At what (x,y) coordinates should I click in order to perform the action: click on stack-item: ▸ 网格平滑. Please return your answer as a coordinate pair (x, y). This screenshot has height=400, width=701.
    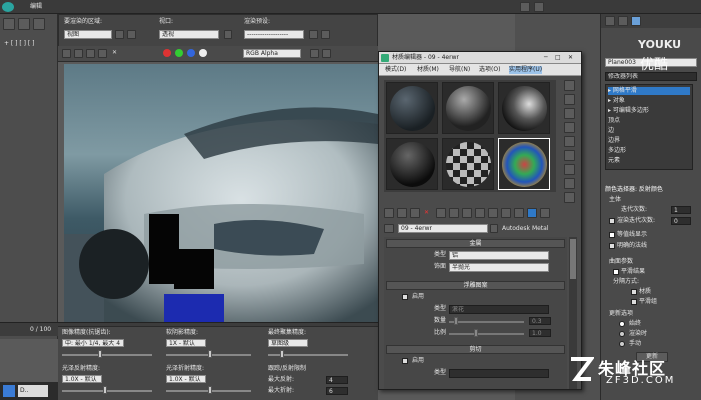
    Looking at the image, I should click on (649, 91).